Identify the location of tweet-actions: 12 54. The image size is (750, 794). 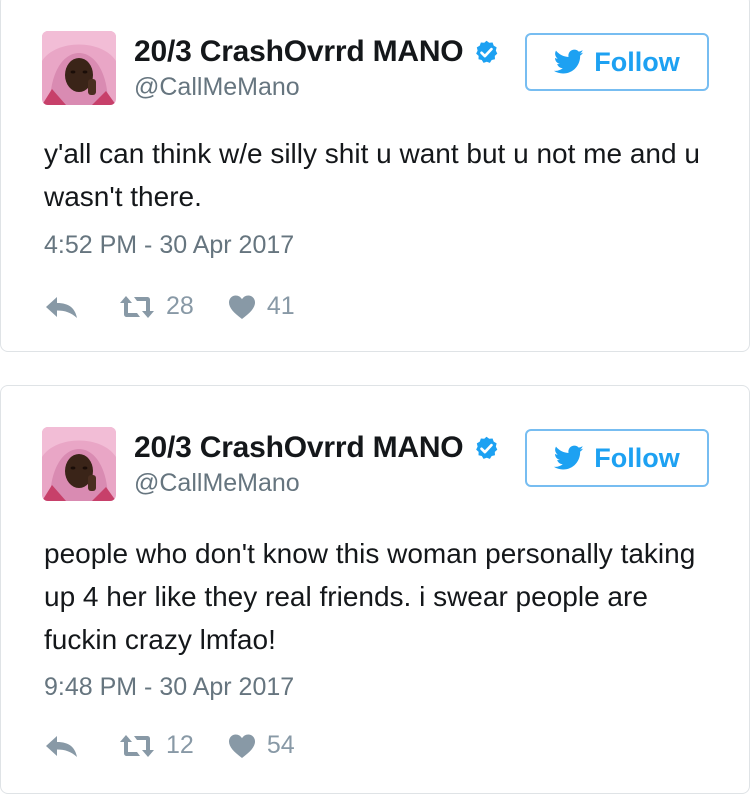
(170, 745).